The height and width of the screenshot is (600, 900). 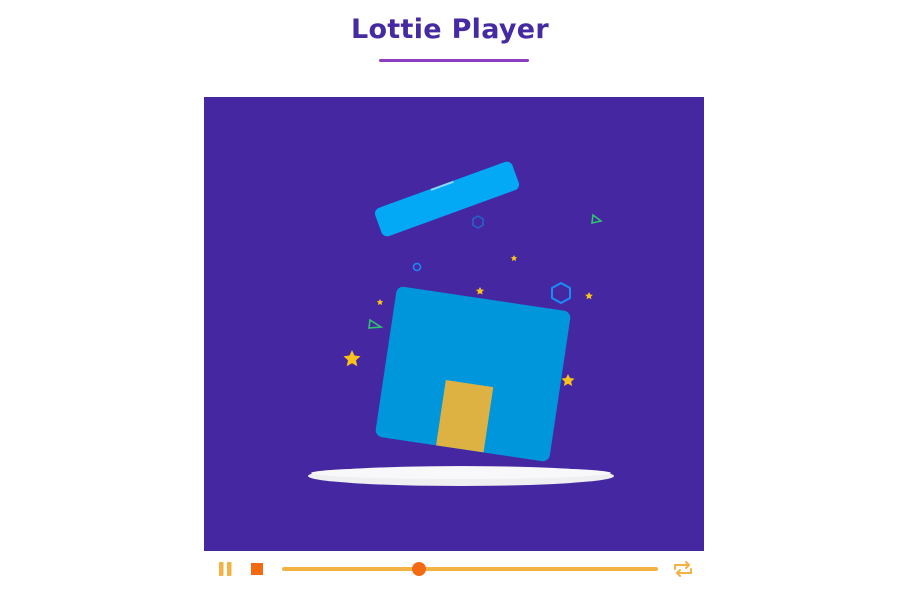 I want to click on title-underline, so click(x=454, y=60).